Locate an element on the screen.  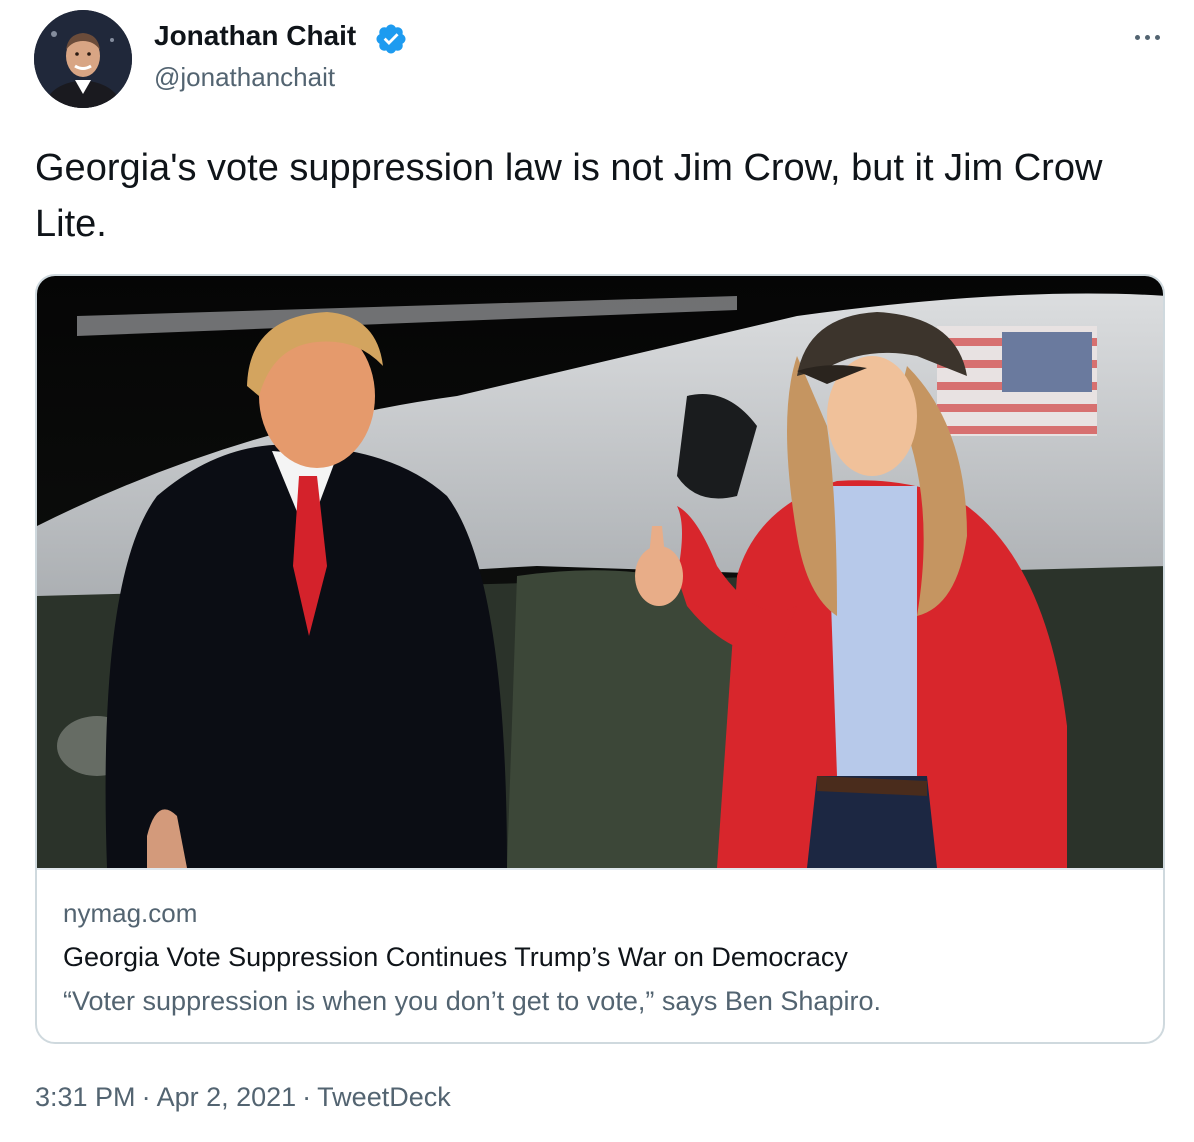
verified-badge-icon is located at coordinates (391, 39).